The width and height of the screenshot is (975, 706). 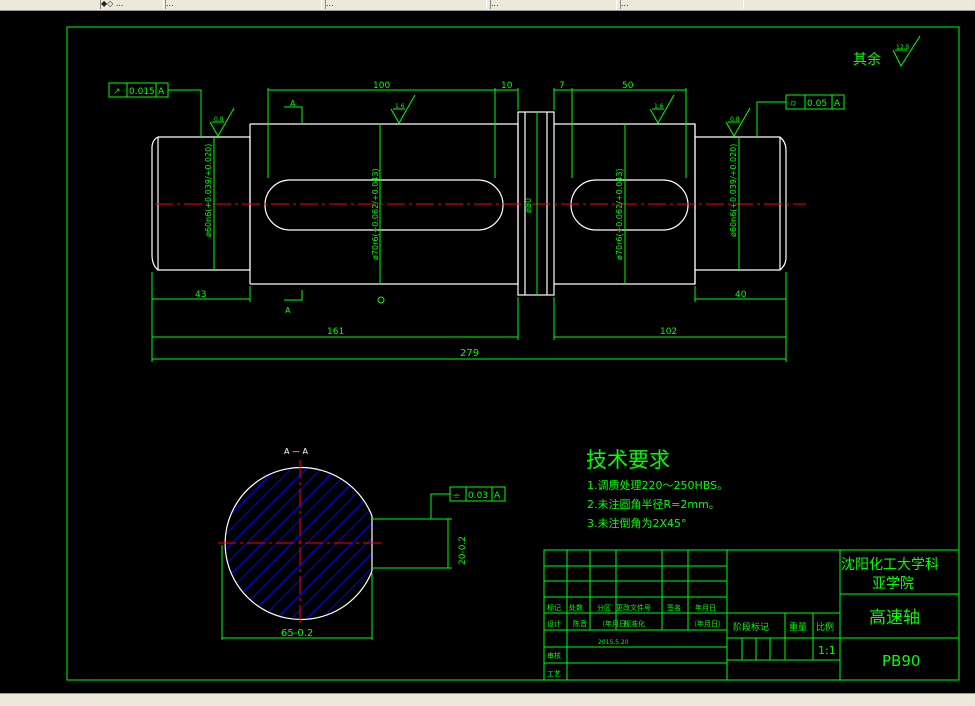 I want to click on dim-40: 40, so click(x=741, y=295).